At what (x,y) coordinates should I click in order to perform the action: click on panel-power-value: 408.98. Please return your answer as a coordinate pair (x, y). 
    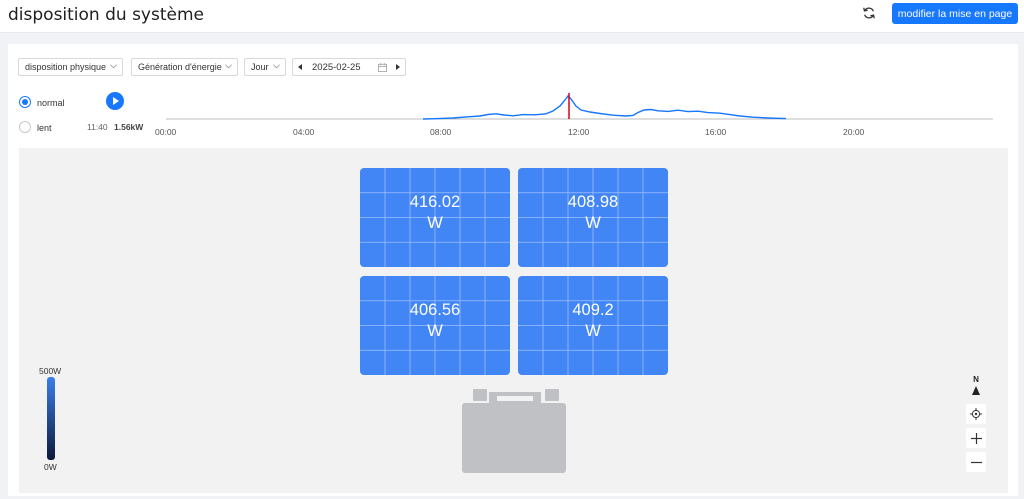
    Looking at the image, I should click on (593, 202).